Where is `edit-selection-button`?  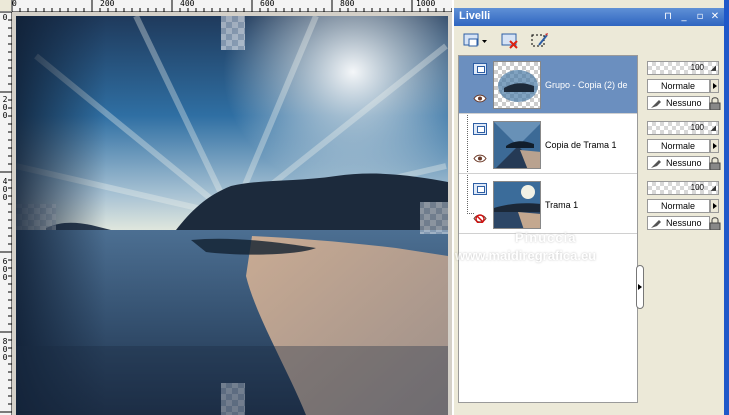 edit-selection-button is located at coordinates (540, 41).